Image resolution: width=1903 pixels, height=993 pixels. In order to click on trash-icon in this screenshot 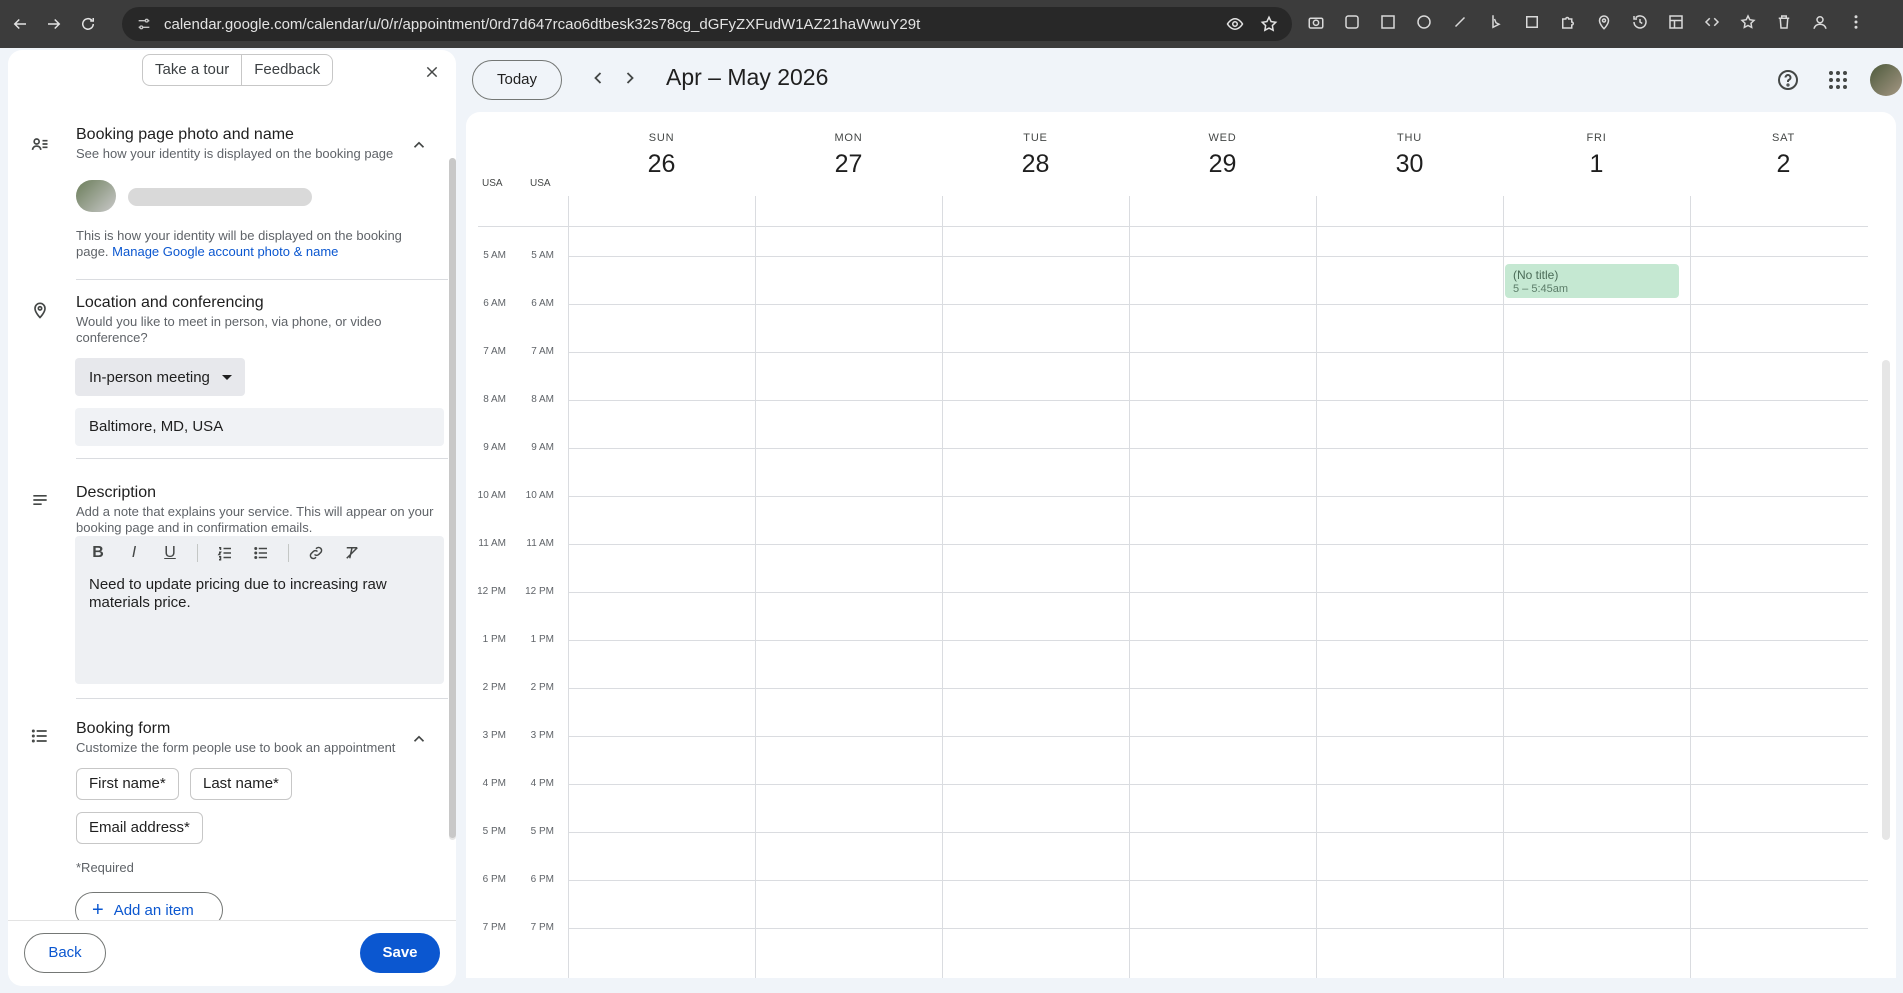, I will do `click(1784, 22)`.